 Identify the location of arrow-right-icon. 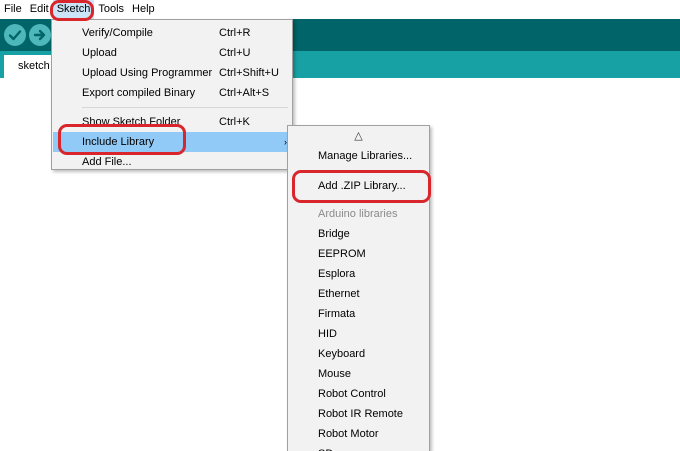
(39, 35).